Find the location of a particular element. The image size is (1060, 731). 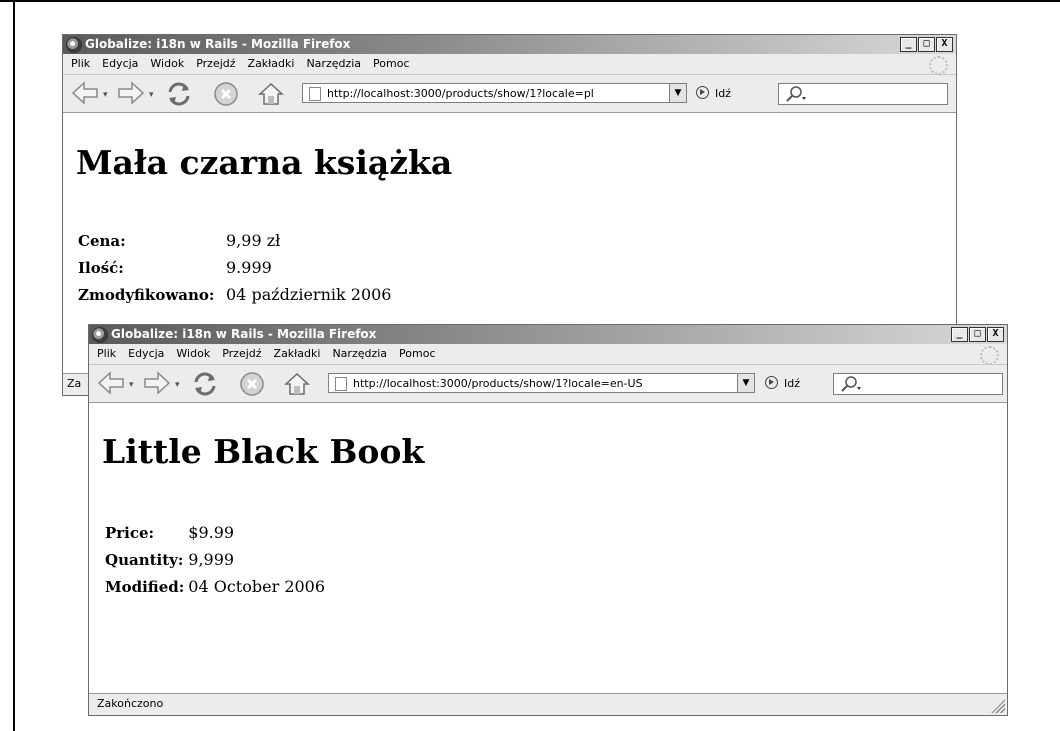

price-value: 9,99 zł is located at coordinates (253, 240).